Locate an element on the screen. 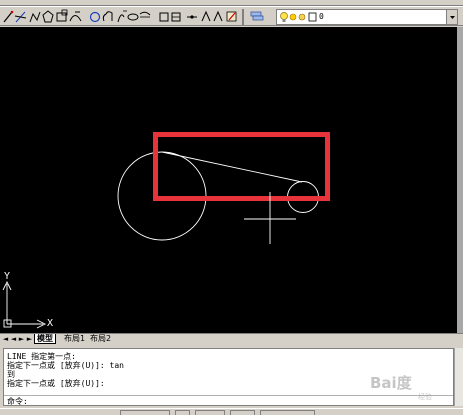 This screenshot has width=463, height=415. layer-thaw-sun-icon is located at coordinates (293, 17).